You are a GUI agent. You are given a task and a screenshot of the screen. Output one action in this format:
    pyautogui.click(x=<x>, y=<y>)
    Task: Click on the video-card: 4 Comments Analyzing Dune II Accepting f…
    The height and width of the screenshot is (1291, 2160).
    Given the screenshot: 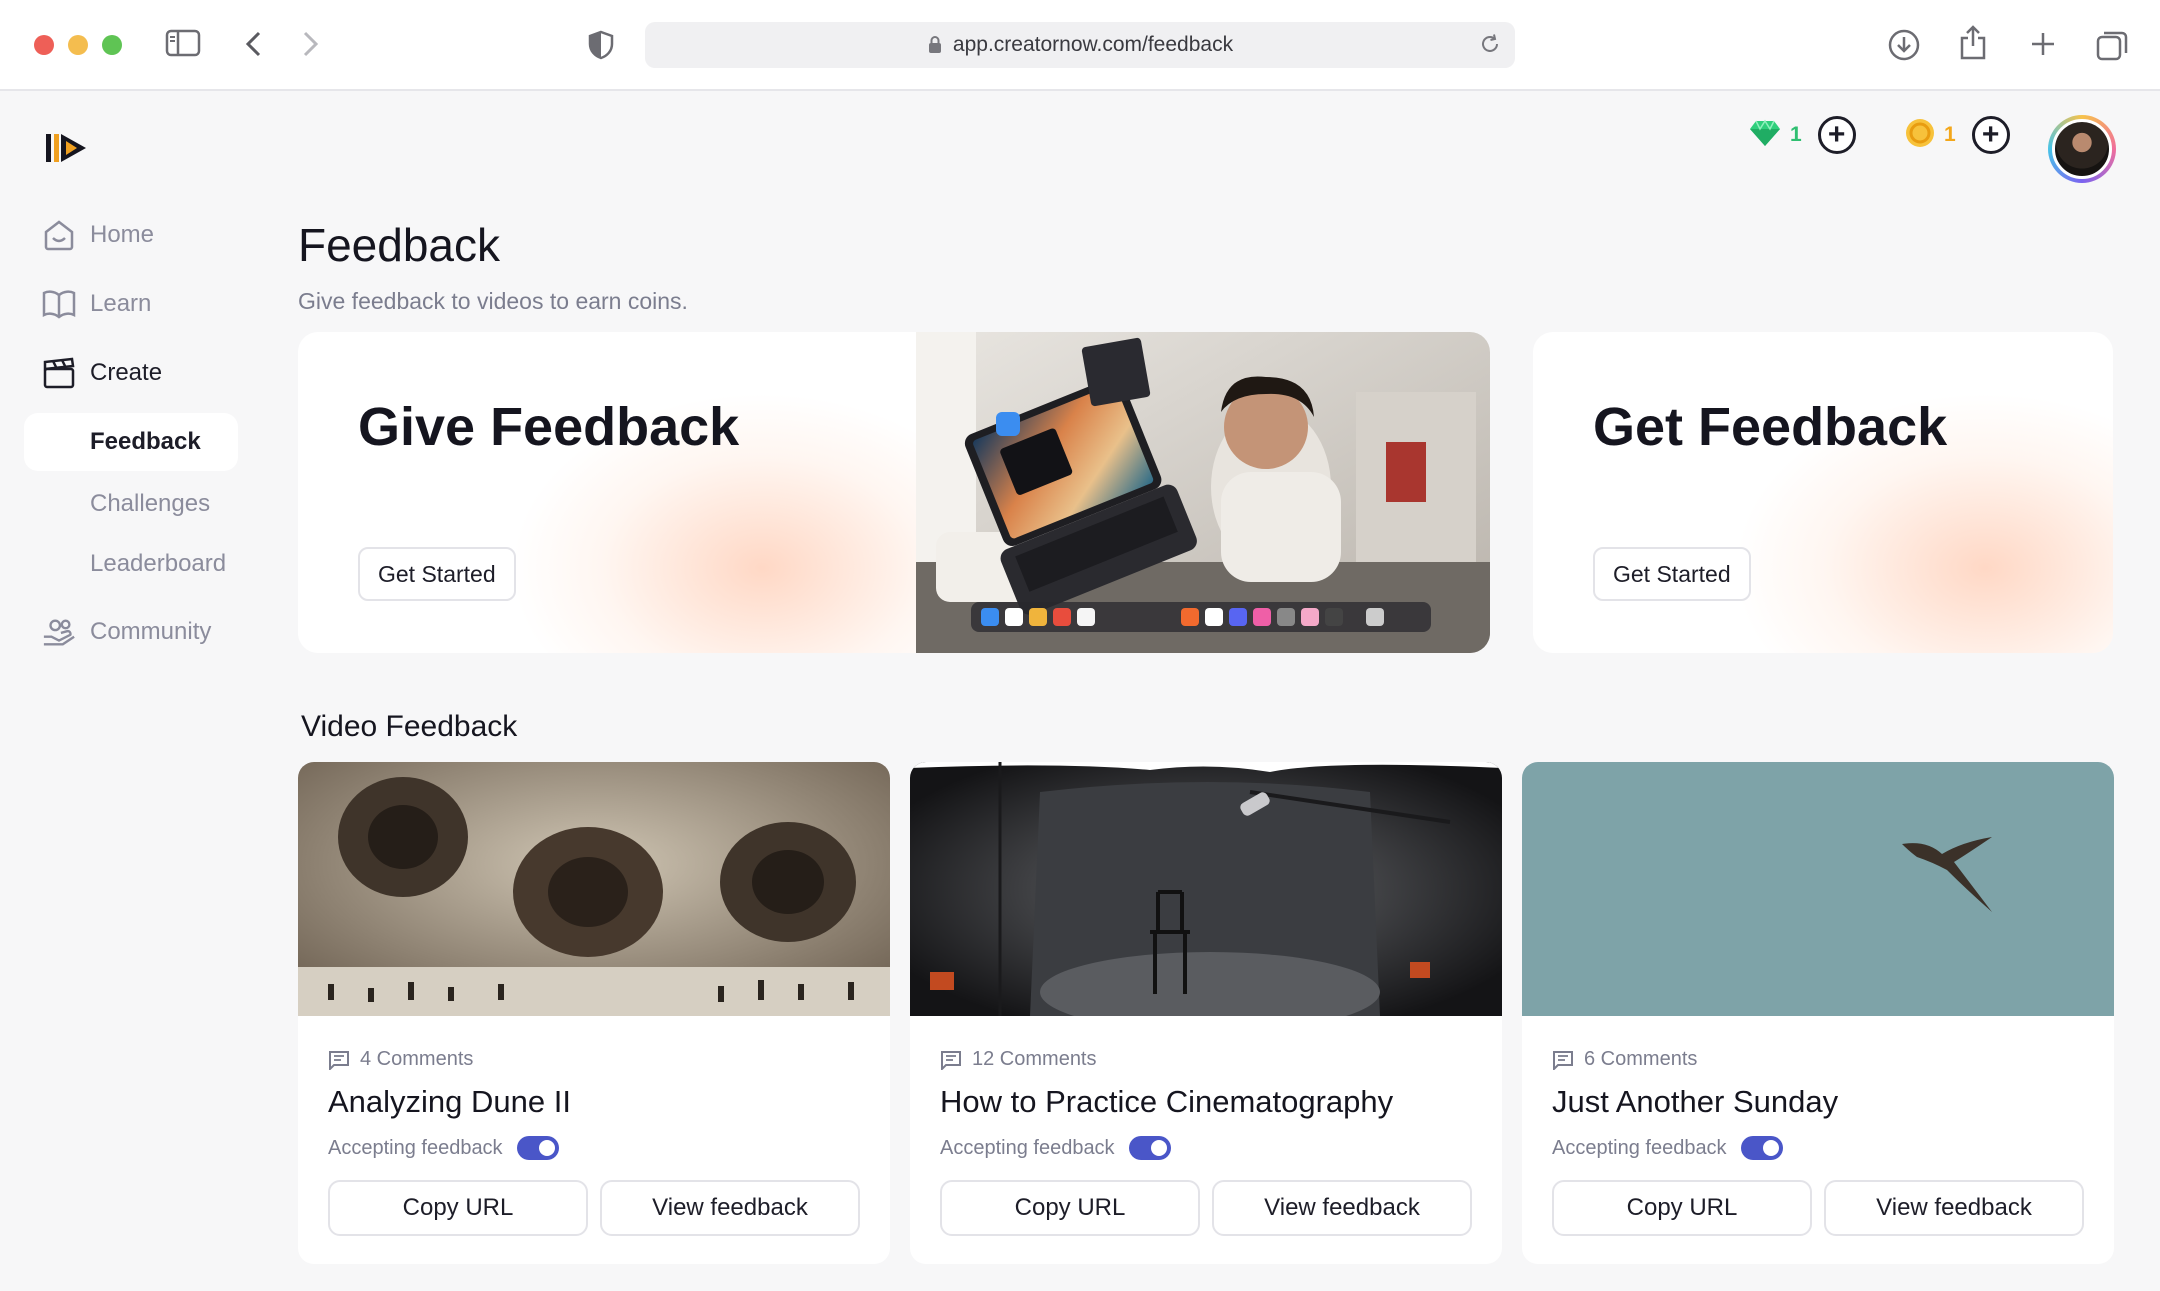 What is the action you would take?
    pyautogui.click(x=594, y=1013)
    